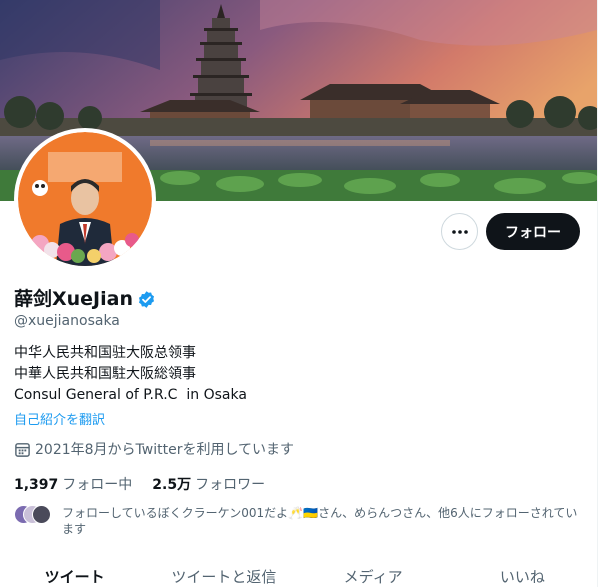 The image size is (609, 587). What do you see at coordinates (172, 485) in the screenshot?
I see `followers-count: 2.5万` at bounding box center [172, 485].